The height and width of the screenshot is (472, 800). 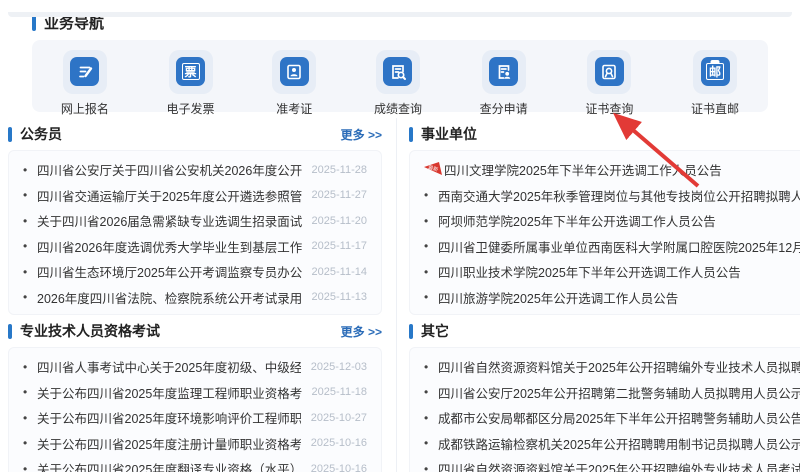 What do you see at coordinates (339, 169) in the screenshot?
I see `news-date: 2025-11-28` at bounding box center [339, 169].